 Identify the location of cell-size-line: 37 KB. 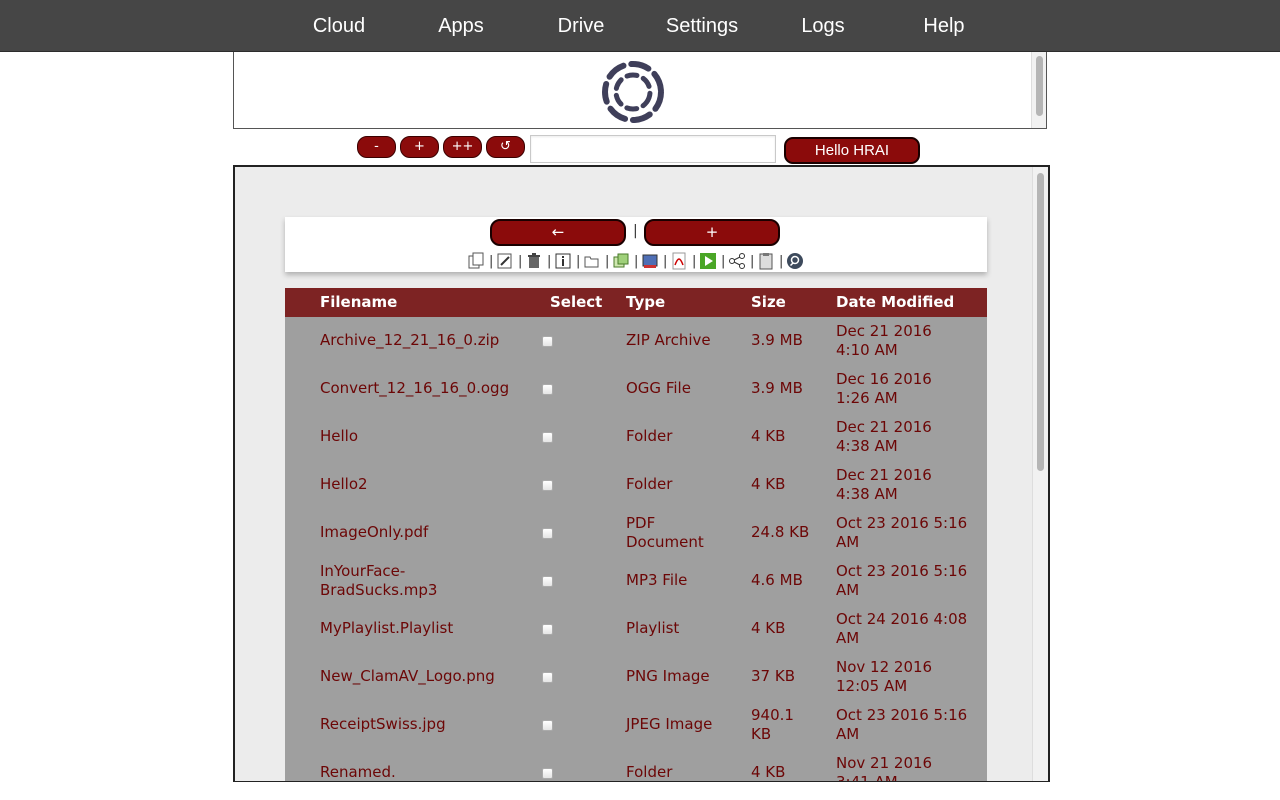
(773, 676).